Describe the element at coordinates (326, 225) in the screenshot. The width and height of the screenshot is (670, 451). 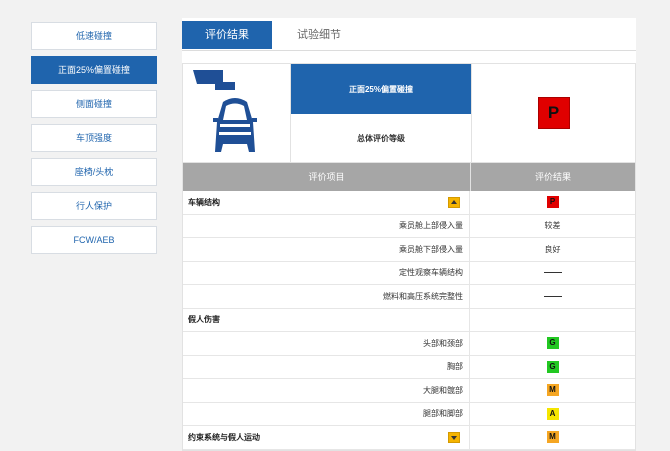
I see `row-label-cell: 乘员舱上部侵入量` at that location.